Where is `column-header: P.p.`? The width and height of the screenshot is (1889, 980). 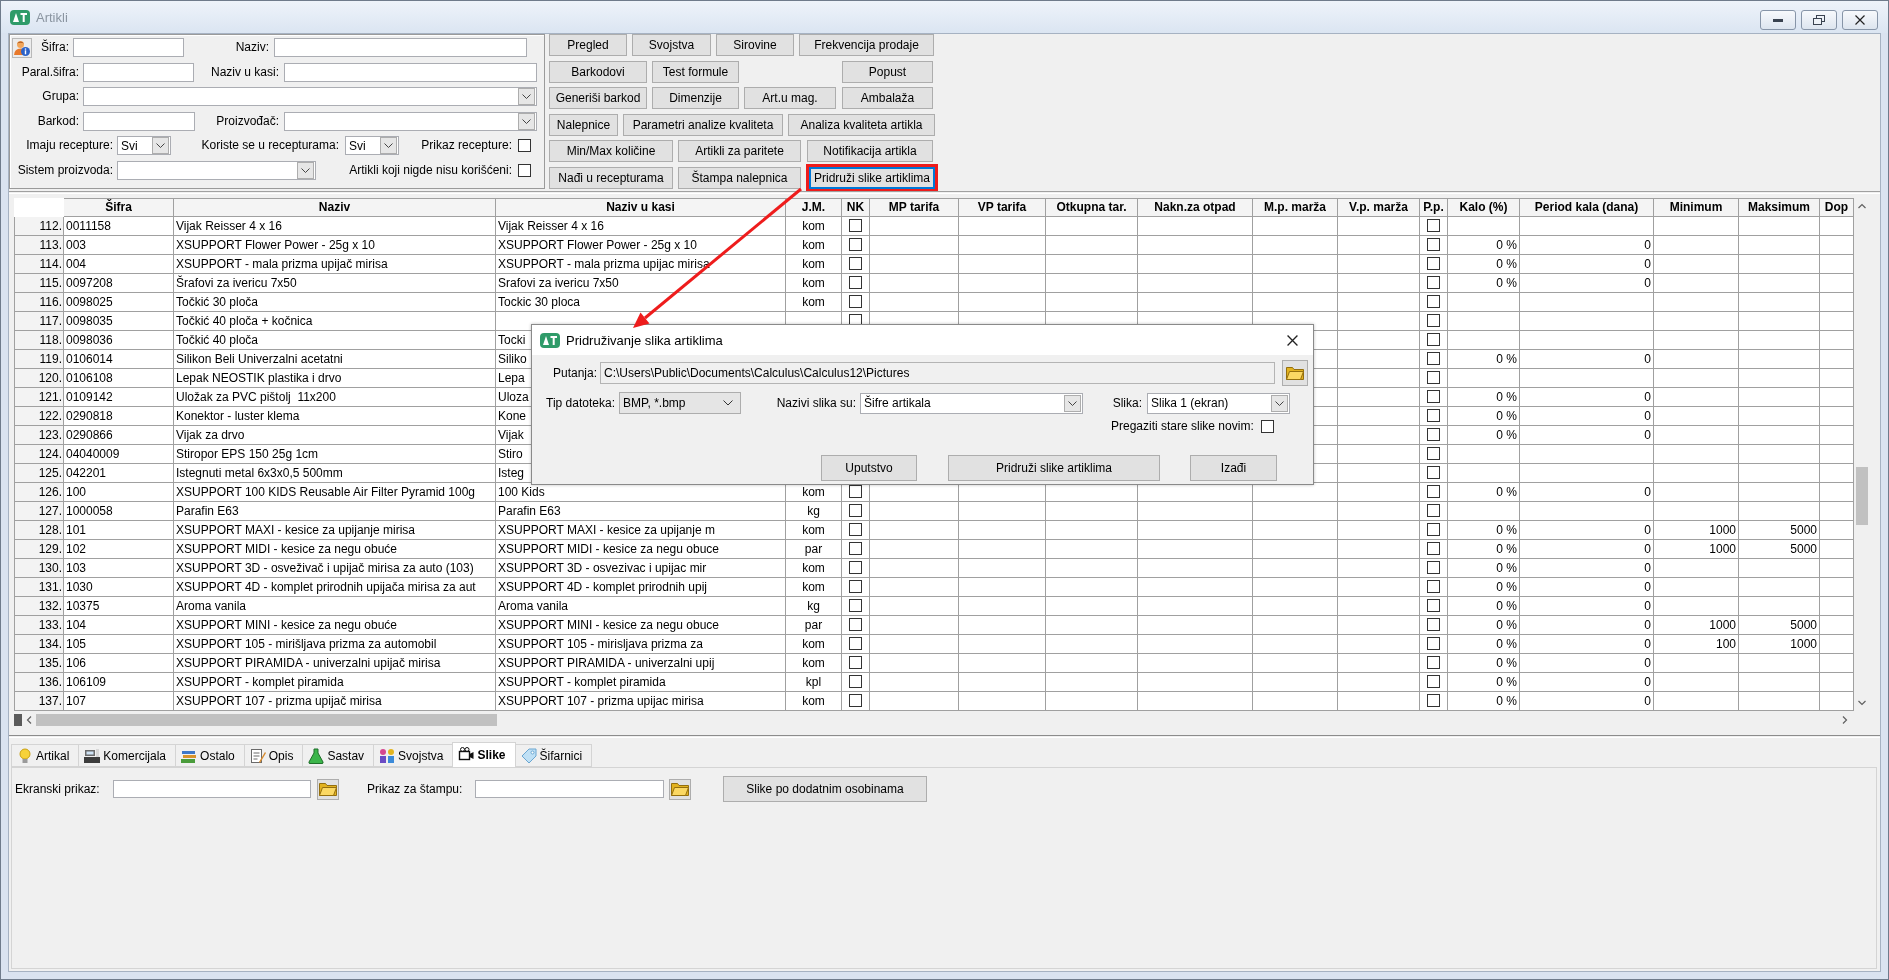 column-header: P.p. is located at coordinates (1434, 207).